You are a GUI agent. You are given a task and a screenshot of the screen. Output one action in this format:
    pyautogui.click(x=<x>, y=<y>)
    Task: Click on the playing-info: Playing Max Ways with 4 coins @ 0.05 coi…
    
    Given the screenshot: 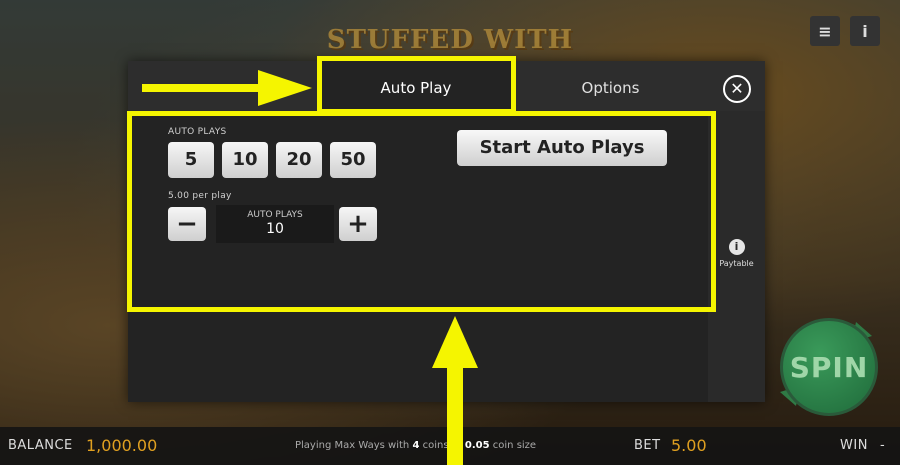 What is the action you would take?
    pyautogui.click(x=415, y=446)
    